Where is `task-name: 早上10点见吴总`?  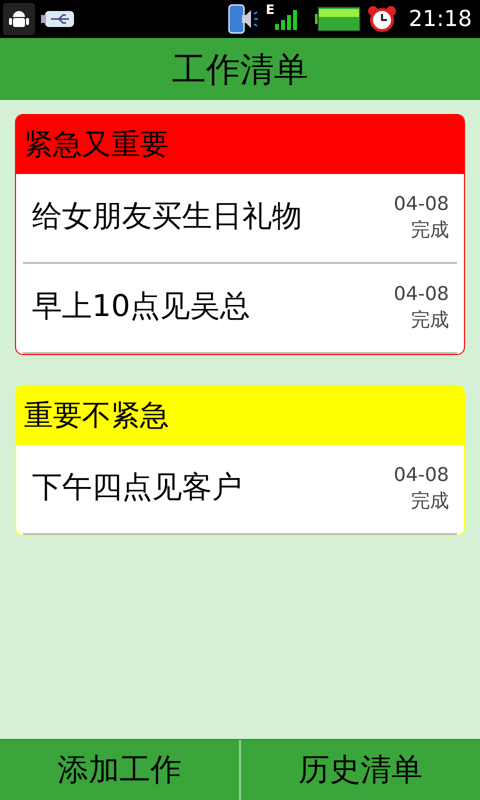
task-name: 早上10点见吴总 is located at coordinates (213, 306).